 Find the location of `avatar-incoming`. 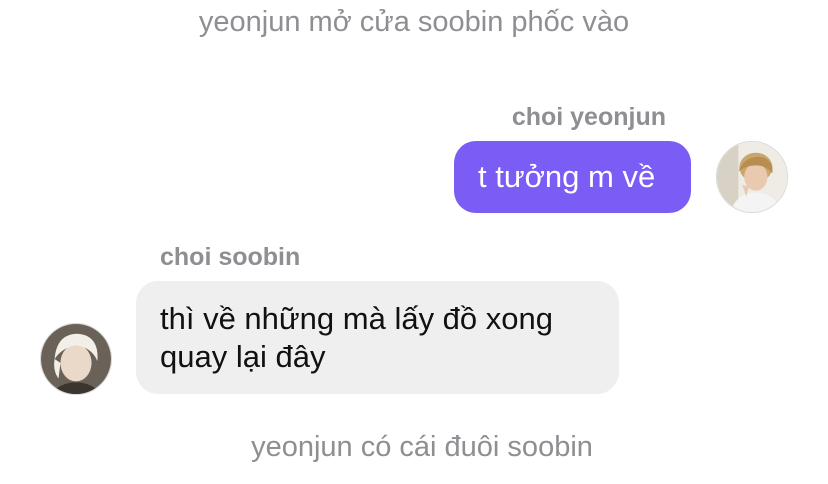

avatar-incoming is located at coordinates (76, 359).